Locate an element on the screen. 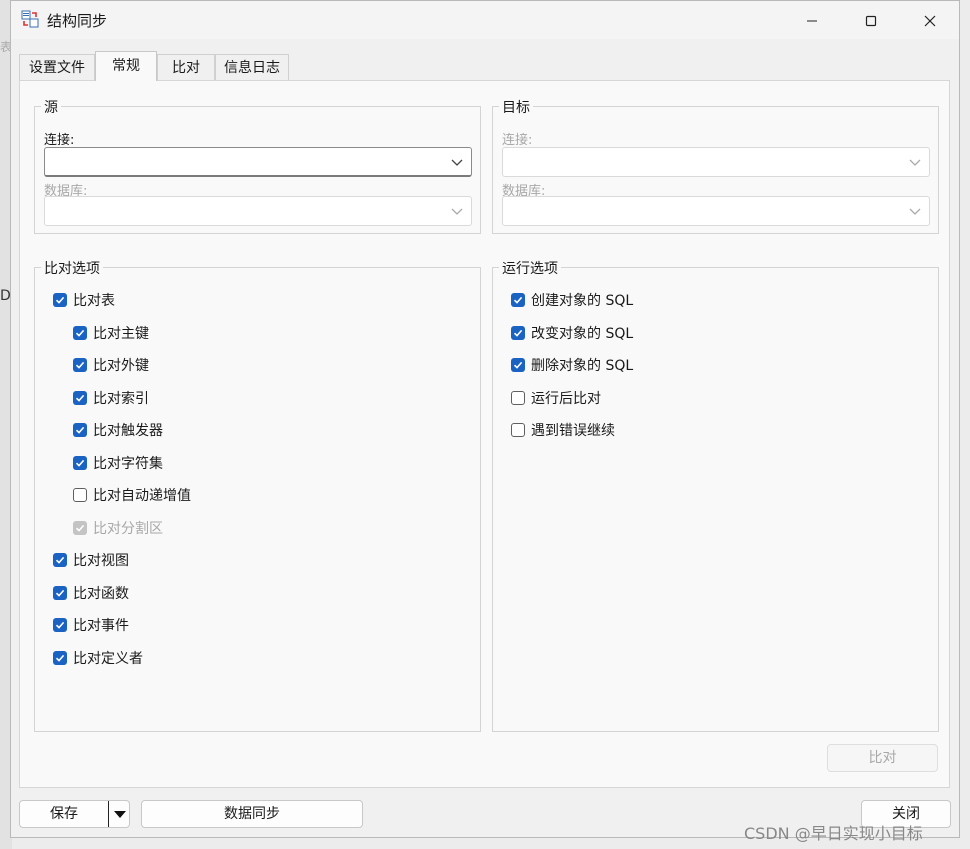 The height and width of the screenshot is (849, 970). option-label: 运行后比对 is located at coordinates (566, 398).